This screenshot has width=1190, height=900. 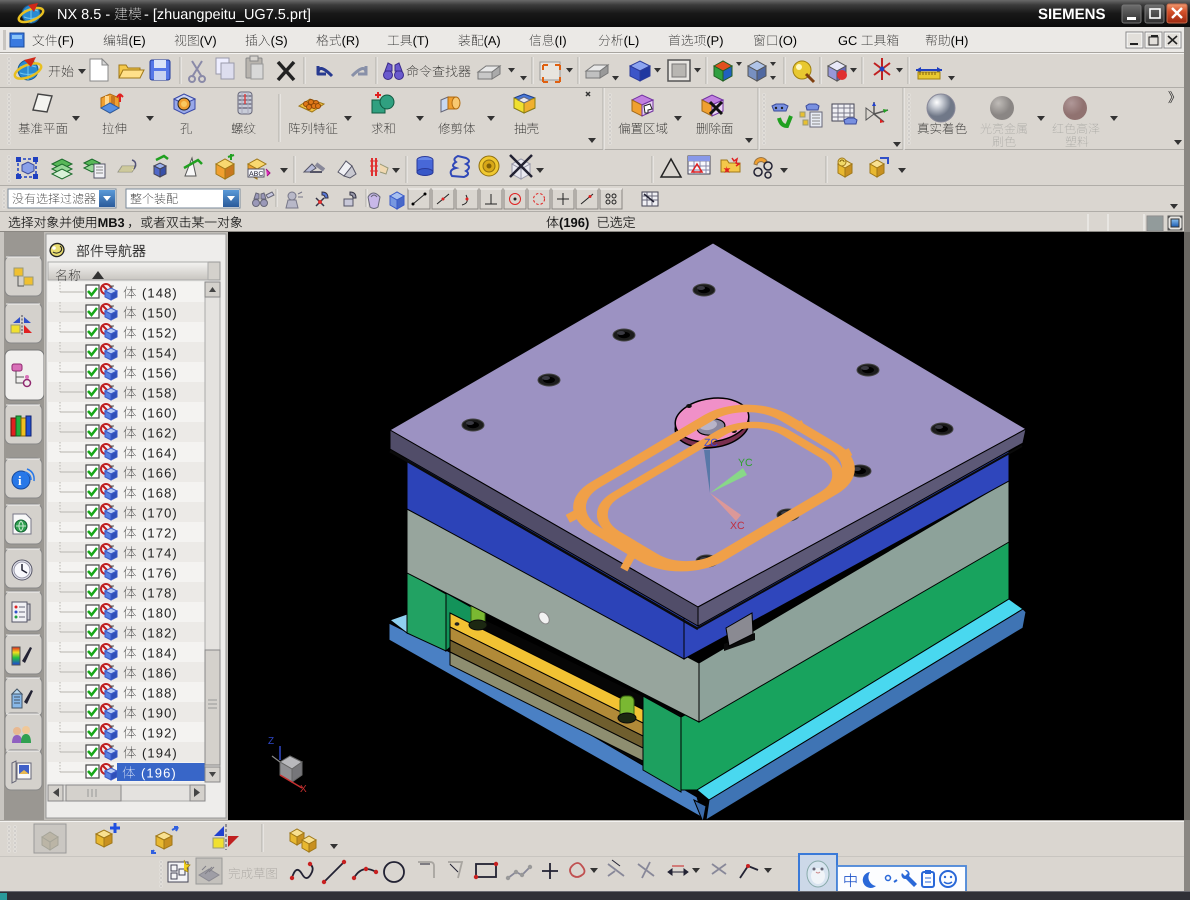 What do you see at coordinates (160, 293) in the screenshot?
I see `svg-text: (148)` at bounding box center [160, 293].